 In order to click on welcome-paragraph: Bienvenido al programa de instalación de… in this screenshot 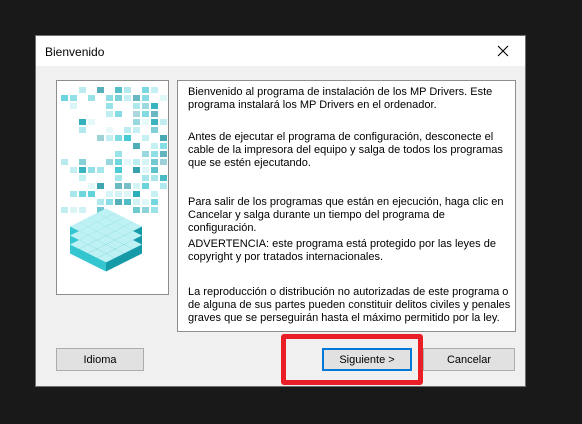, I will do `click(340, 98)`.